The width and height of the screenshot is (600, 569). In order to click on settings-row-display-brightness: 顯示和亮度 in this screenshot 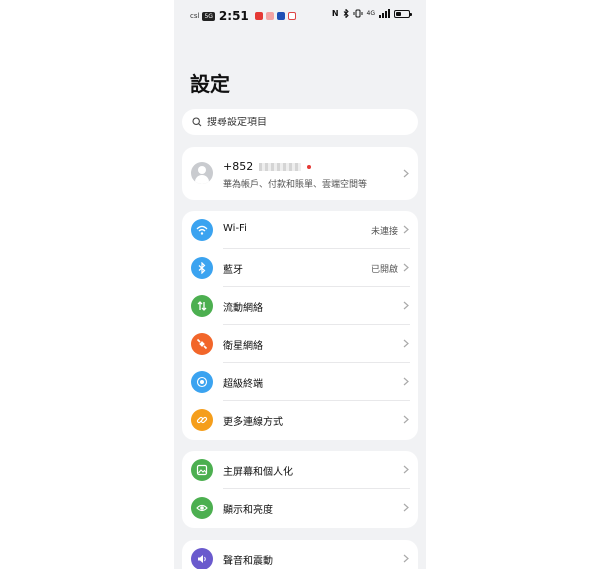, I will do `click(300, 508)`.